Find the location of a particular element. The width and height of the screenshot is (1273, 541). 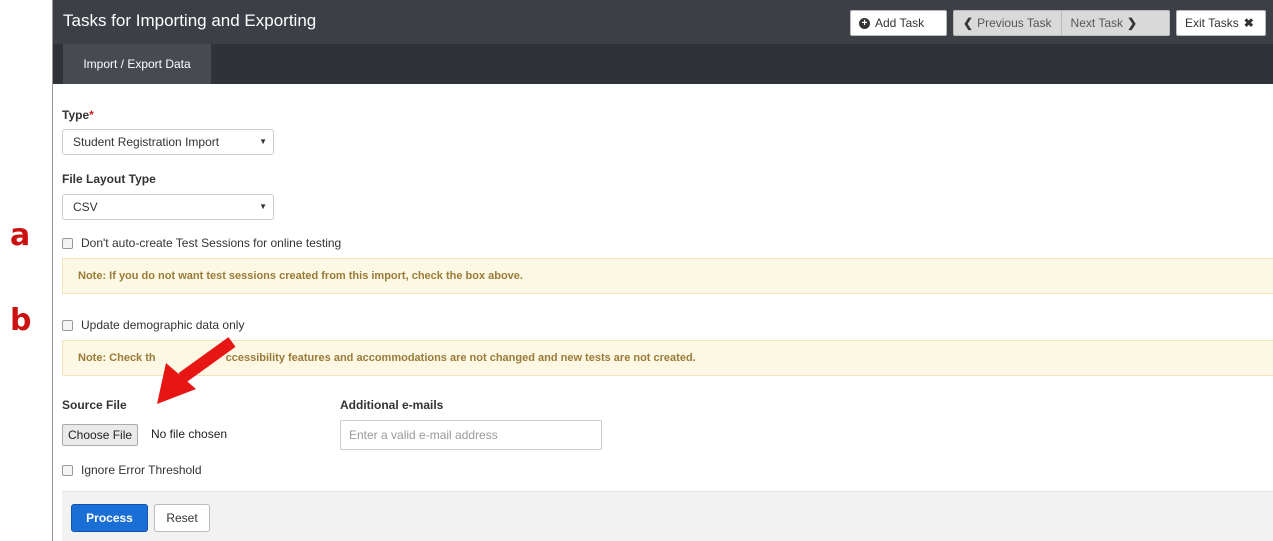

required-mark: * is located at coordinates (91, 115).